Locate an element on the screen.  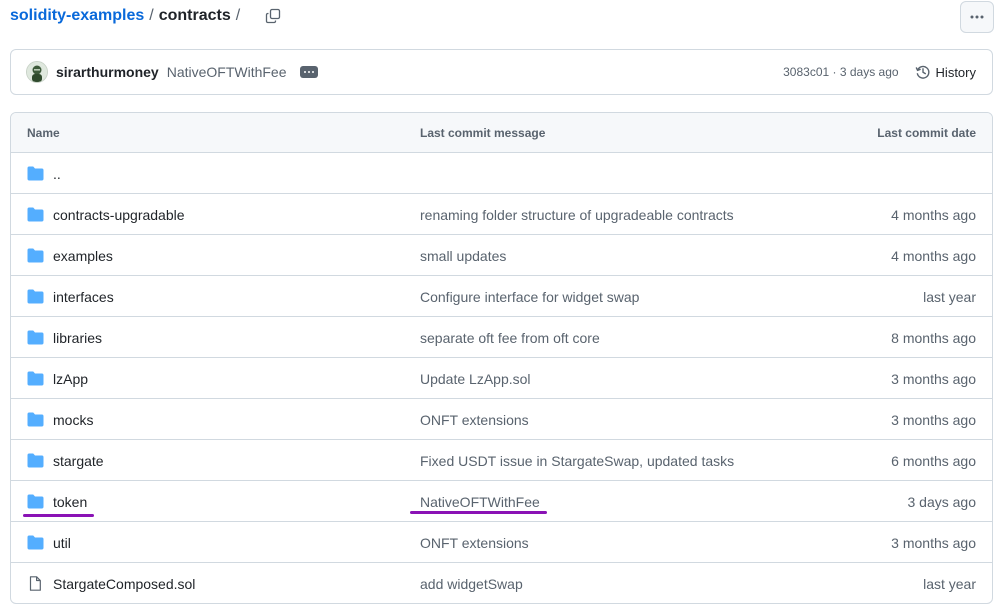
table-row: lzApp Update LzApp.sol 3 months ago is located at coordinates (501, 378).